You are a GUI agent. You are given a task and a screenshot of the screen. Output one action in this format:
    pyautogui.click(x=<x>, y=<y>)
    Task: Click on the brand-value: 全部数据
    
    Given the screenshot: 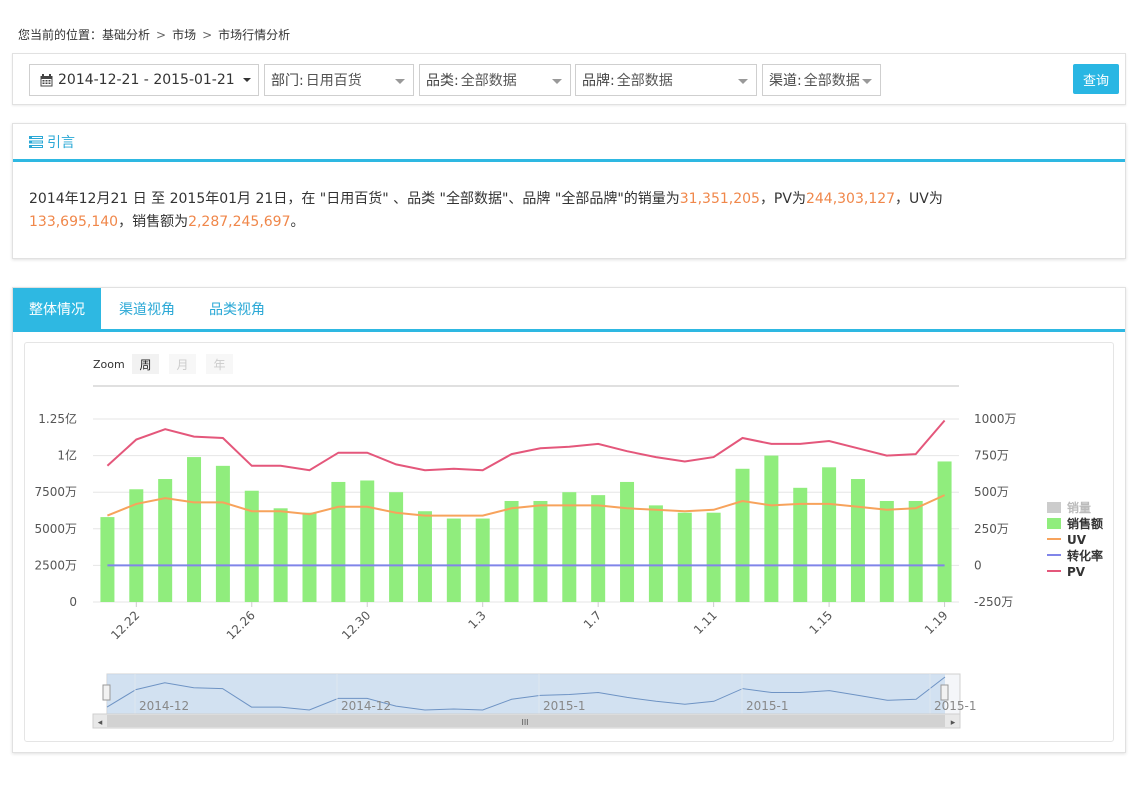 What is the action you would take?
    pyautogui.click(x=644, y=81)
    